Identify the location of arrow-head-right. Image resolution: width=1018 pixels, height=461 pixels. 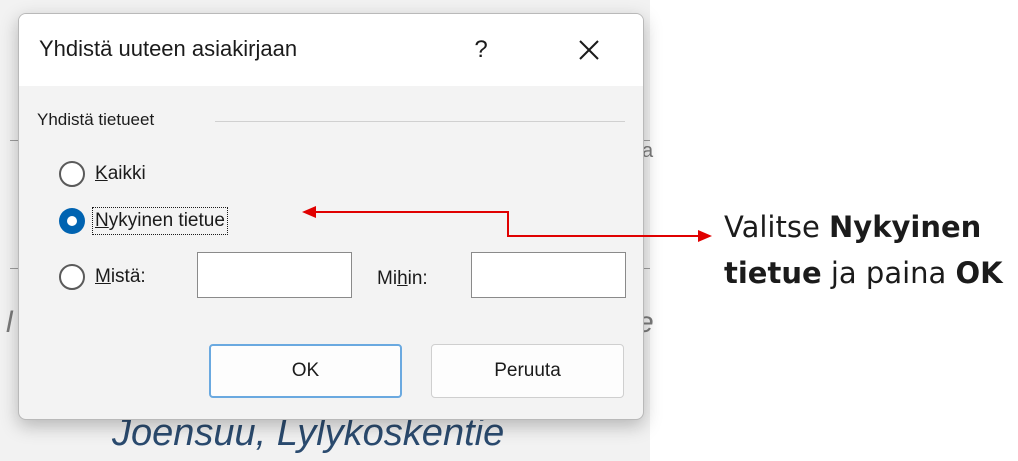
(705, 236).